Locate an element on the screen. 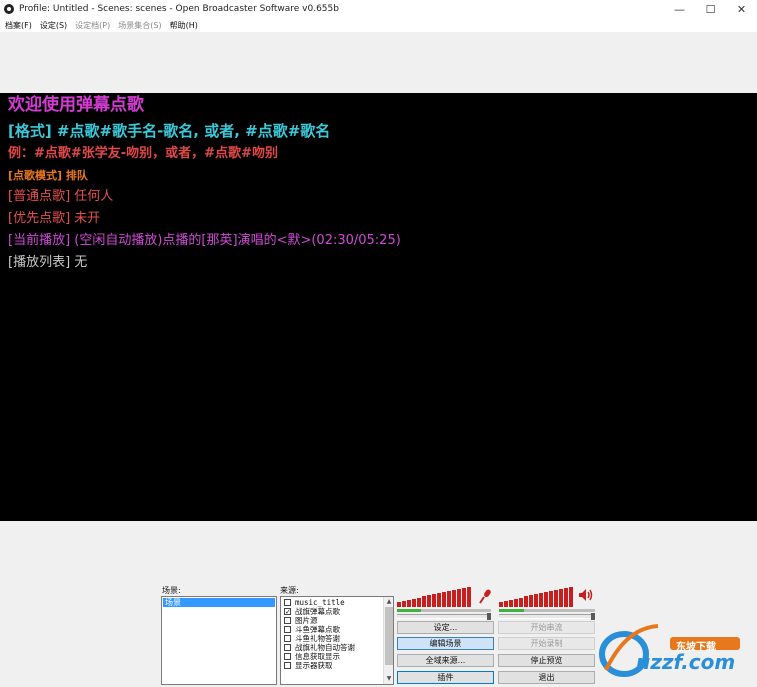 The image size is (757, 687). site-watermark: 东坡下载 uzzf.com is located at coordinates (676, 649).